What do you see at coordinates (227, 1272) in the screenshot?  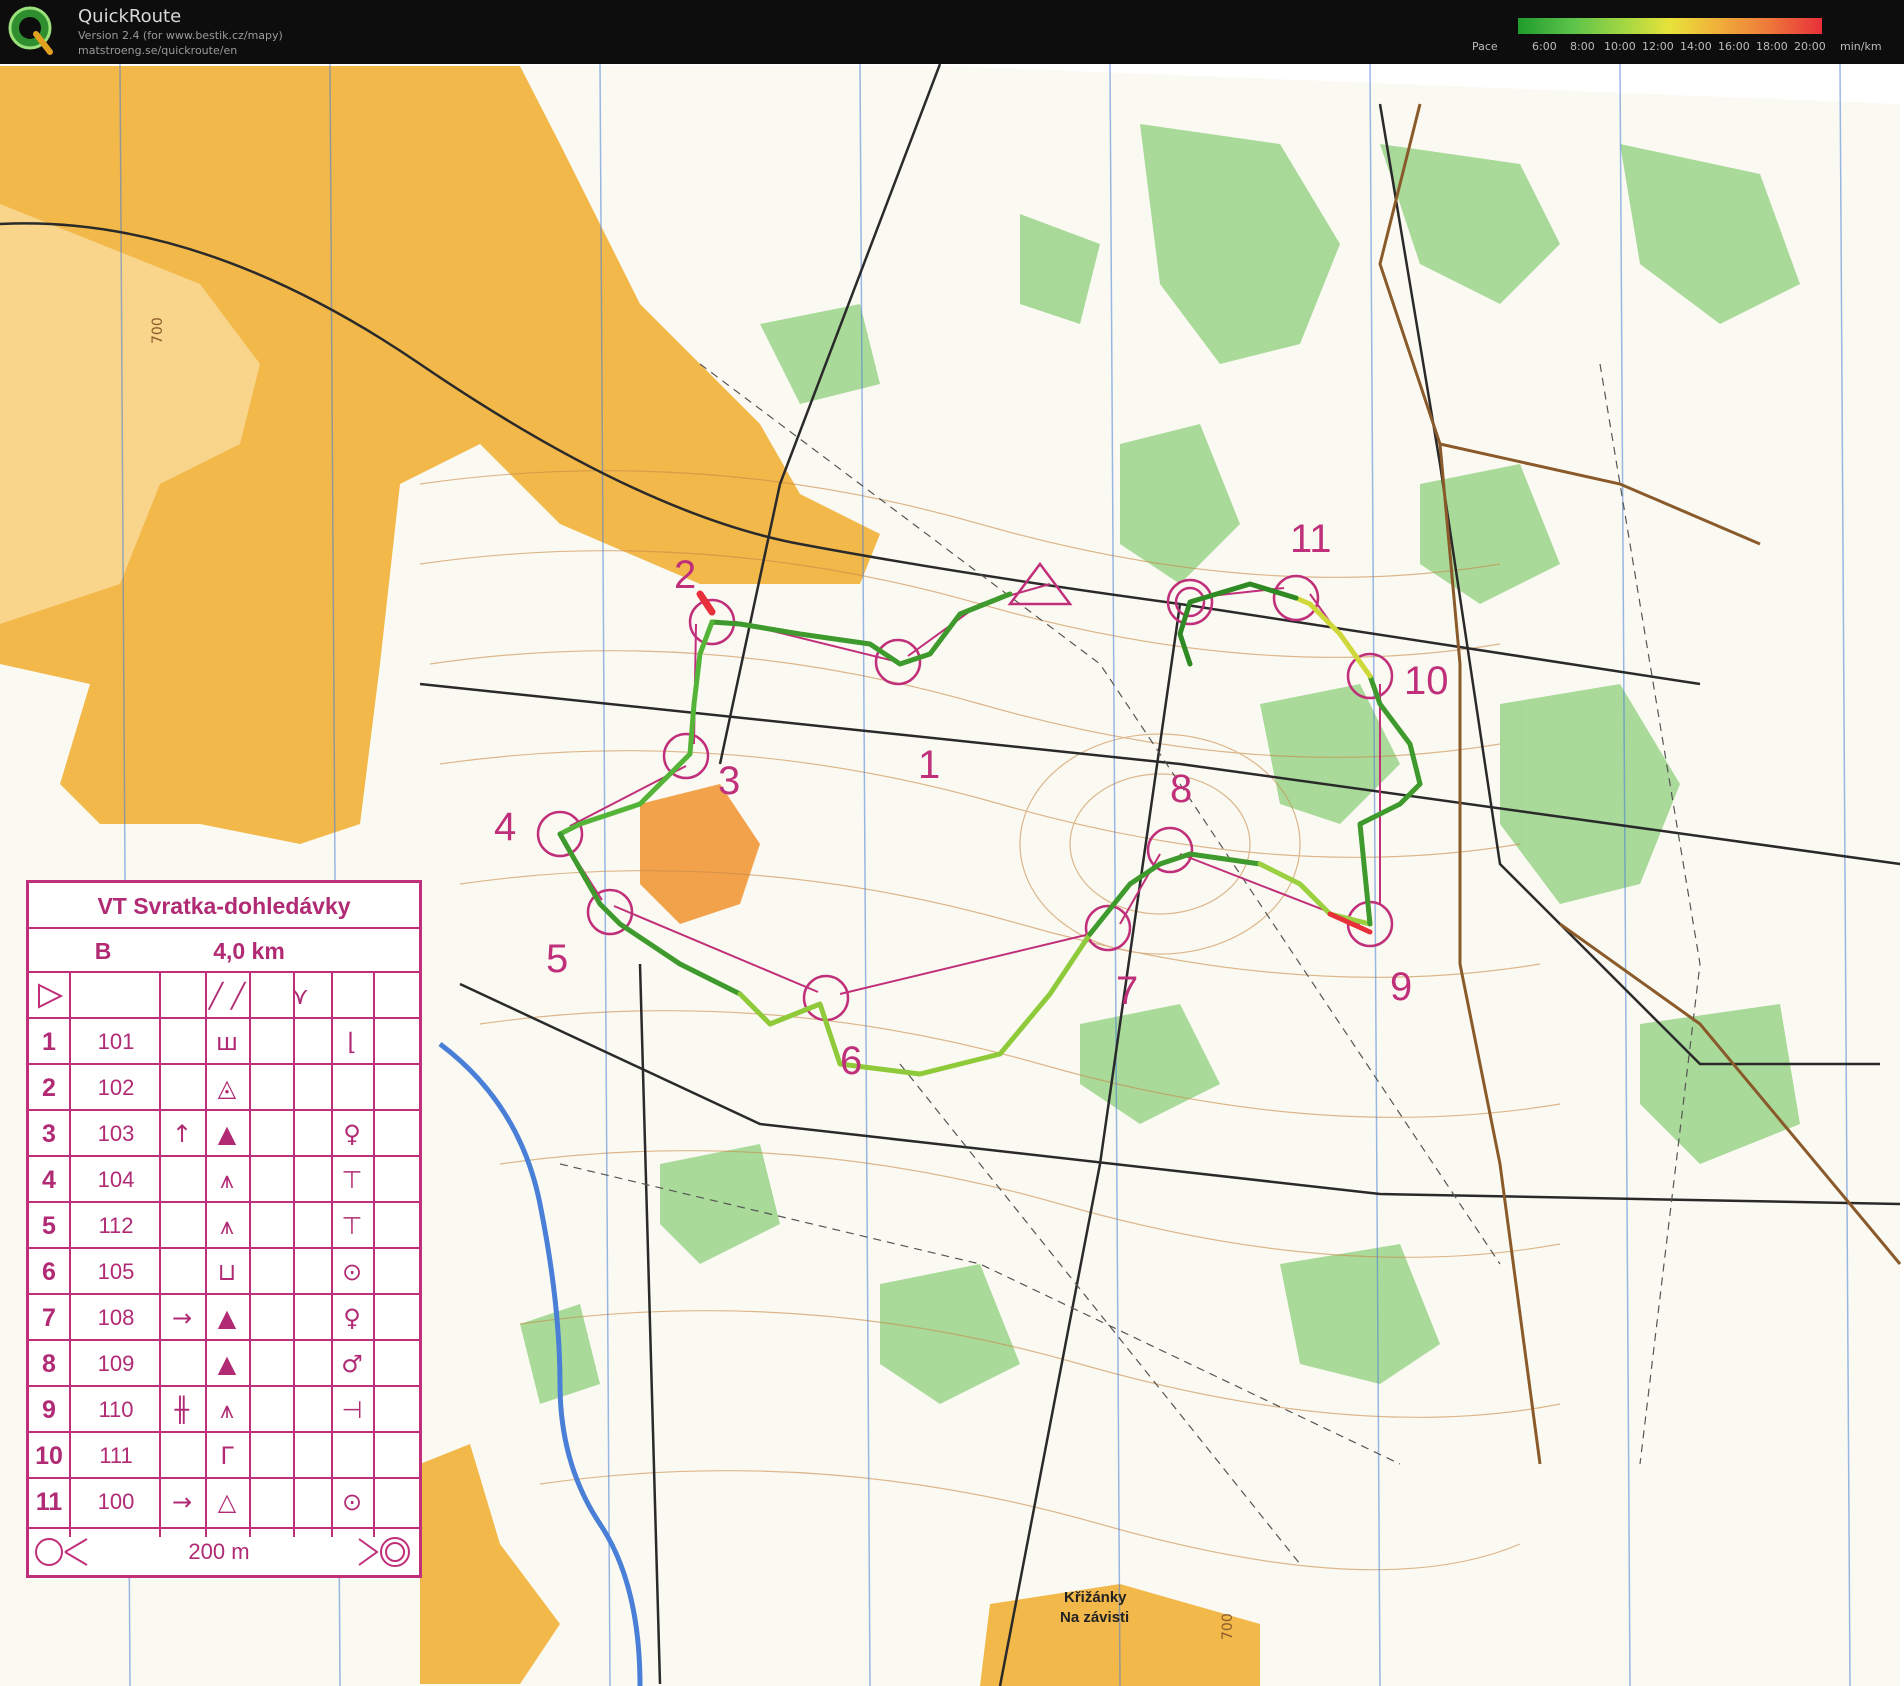 I see `feature-symbol: ⊔` at bounding box center [227, 1272].